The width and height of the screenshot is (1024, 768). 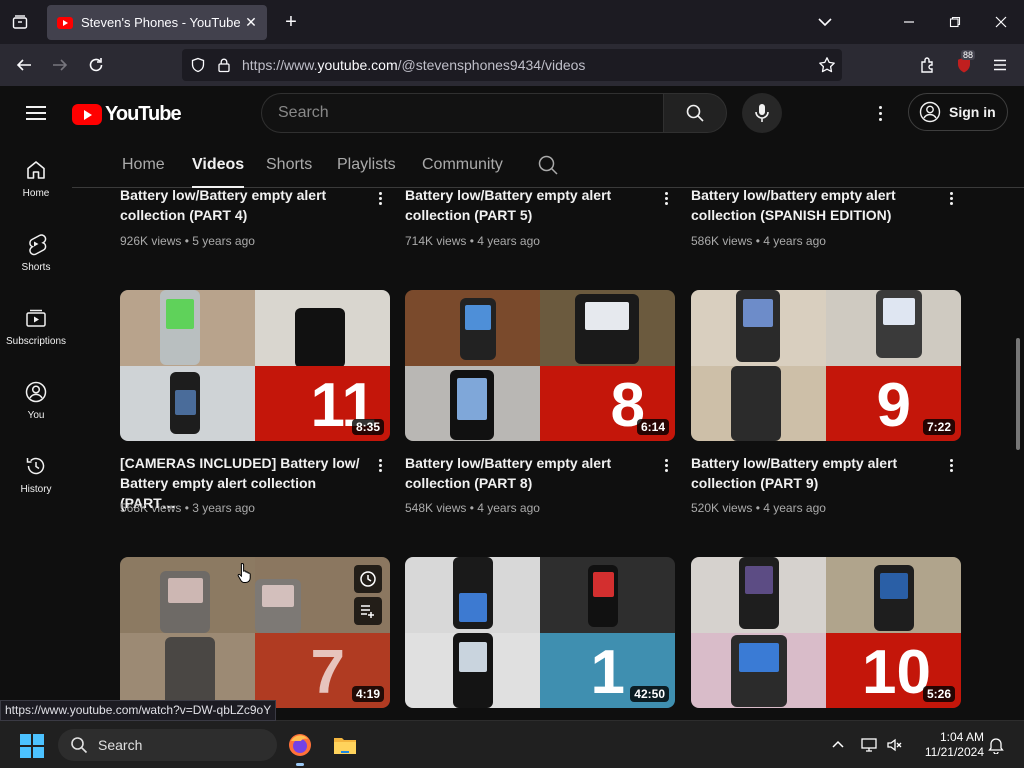 What do you see at coordinates (36, 323) in the screenshot?
I see `guide-item-subscriptions: Subscriptions` at bounding box center [36, 323].